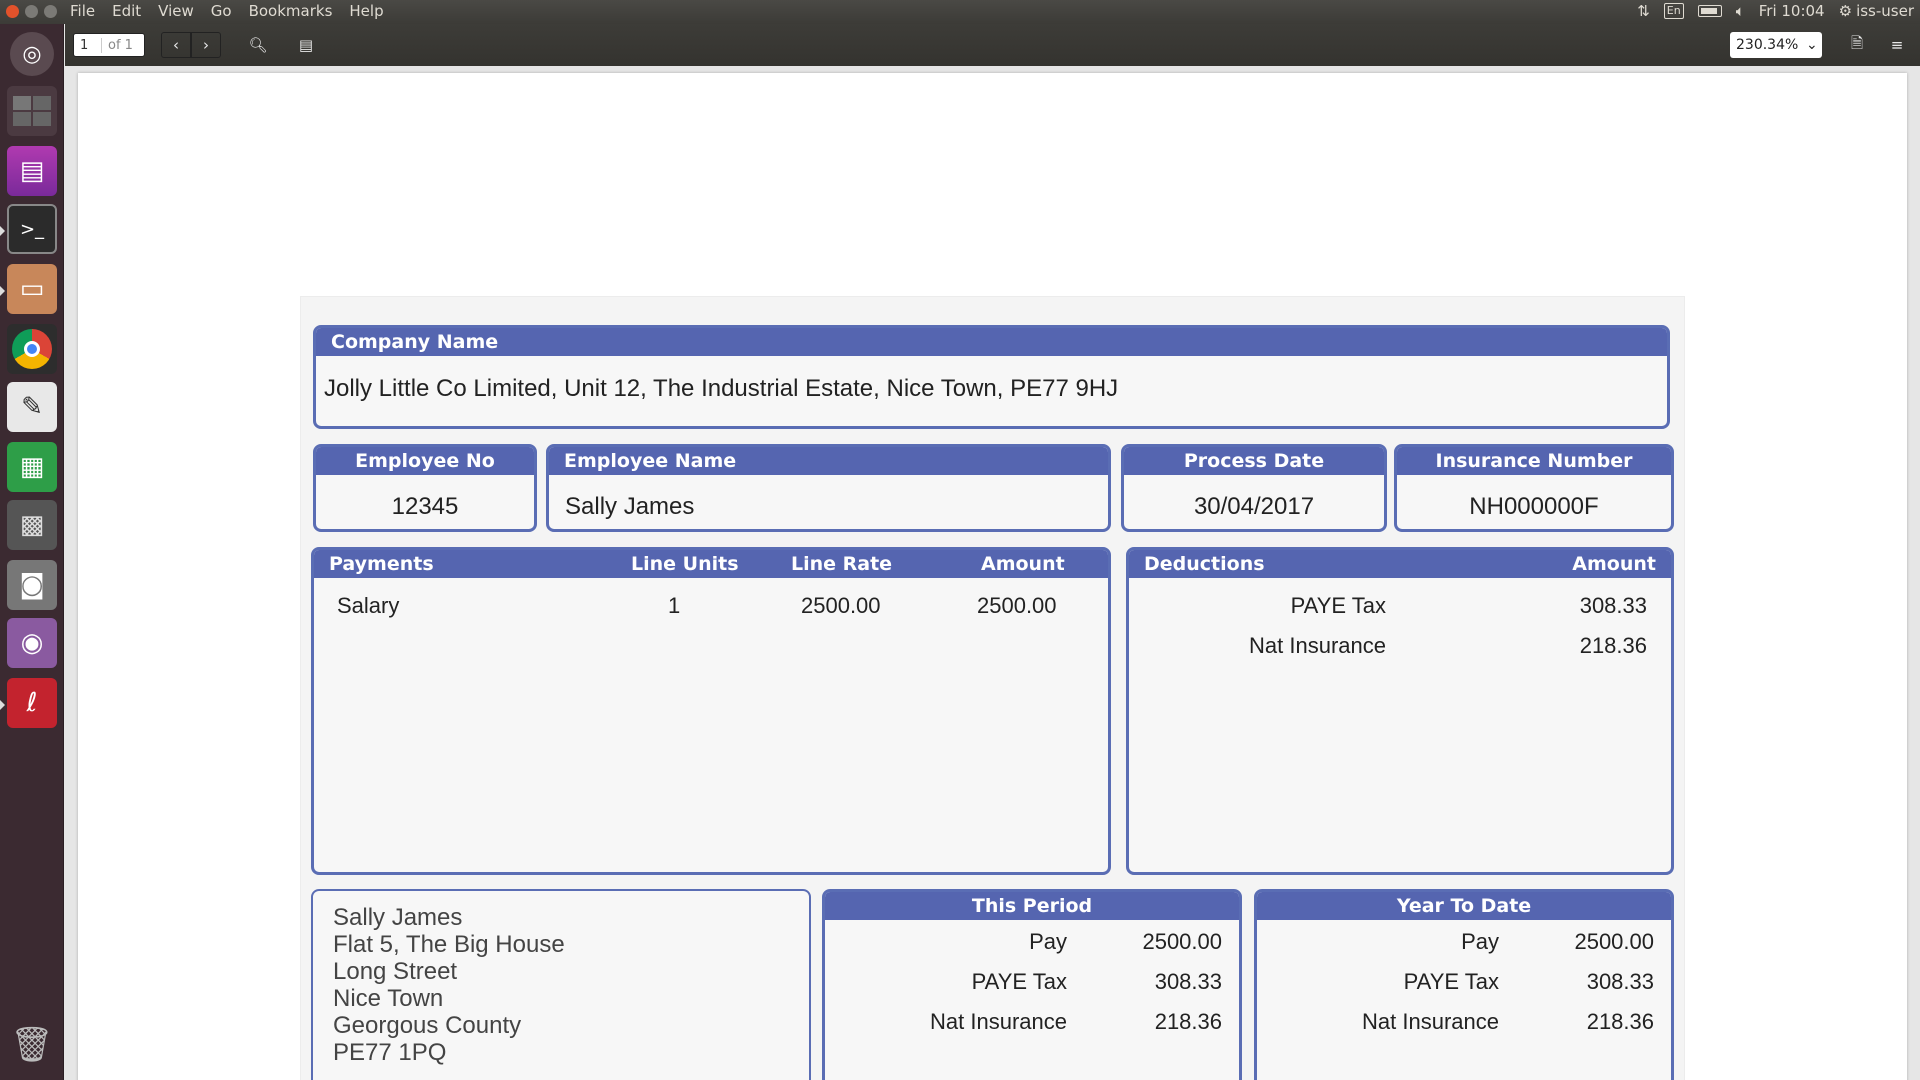  What do you see at coordinates (120, 45) in the screenshot?
I see `page-count: of 1` at bounding box center [120, 45].